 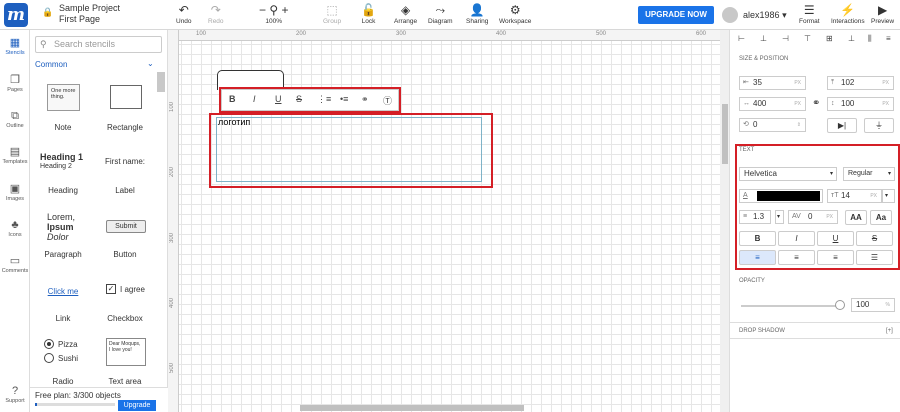 I want to click on stencil-note: One more thing. Note, so click(x=63, y=105).